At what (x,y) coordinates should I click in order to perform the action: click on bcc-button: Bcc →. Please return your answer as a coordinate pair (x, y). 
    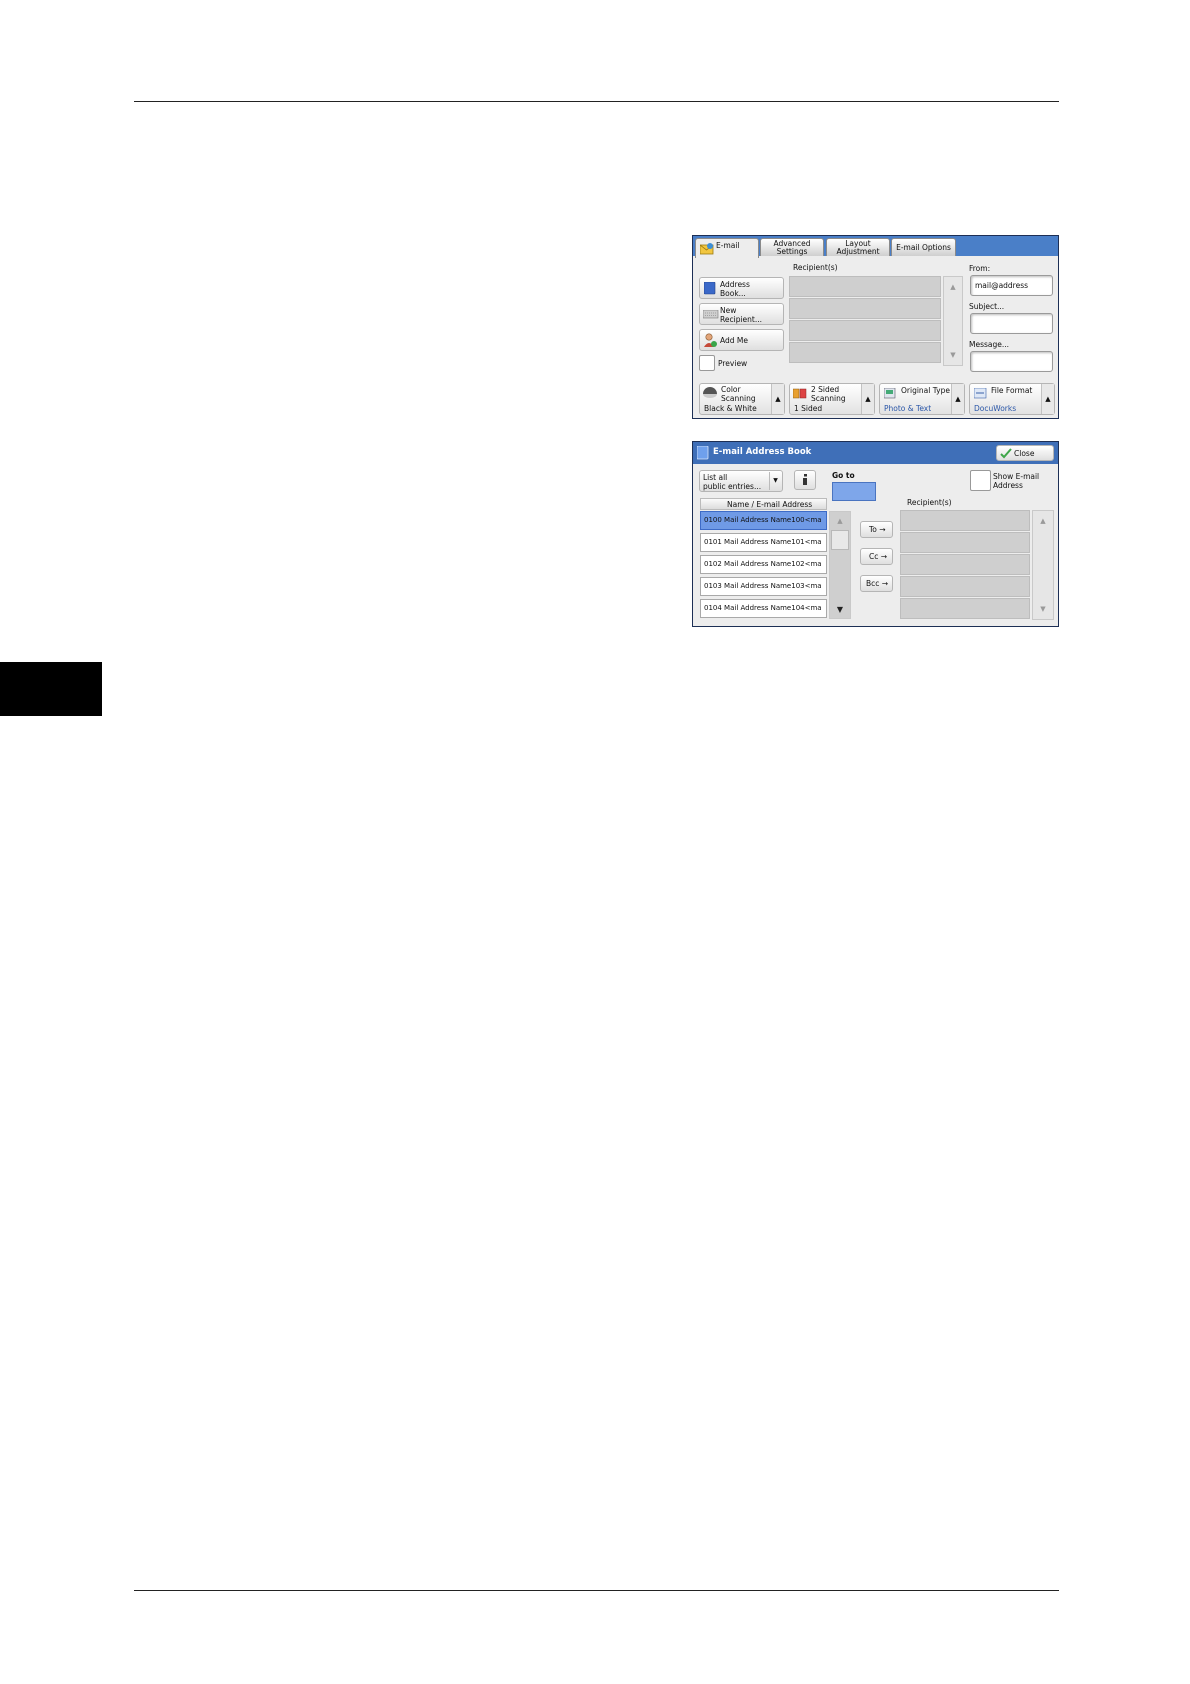
    Looking at the image, I should click on (876, 583).